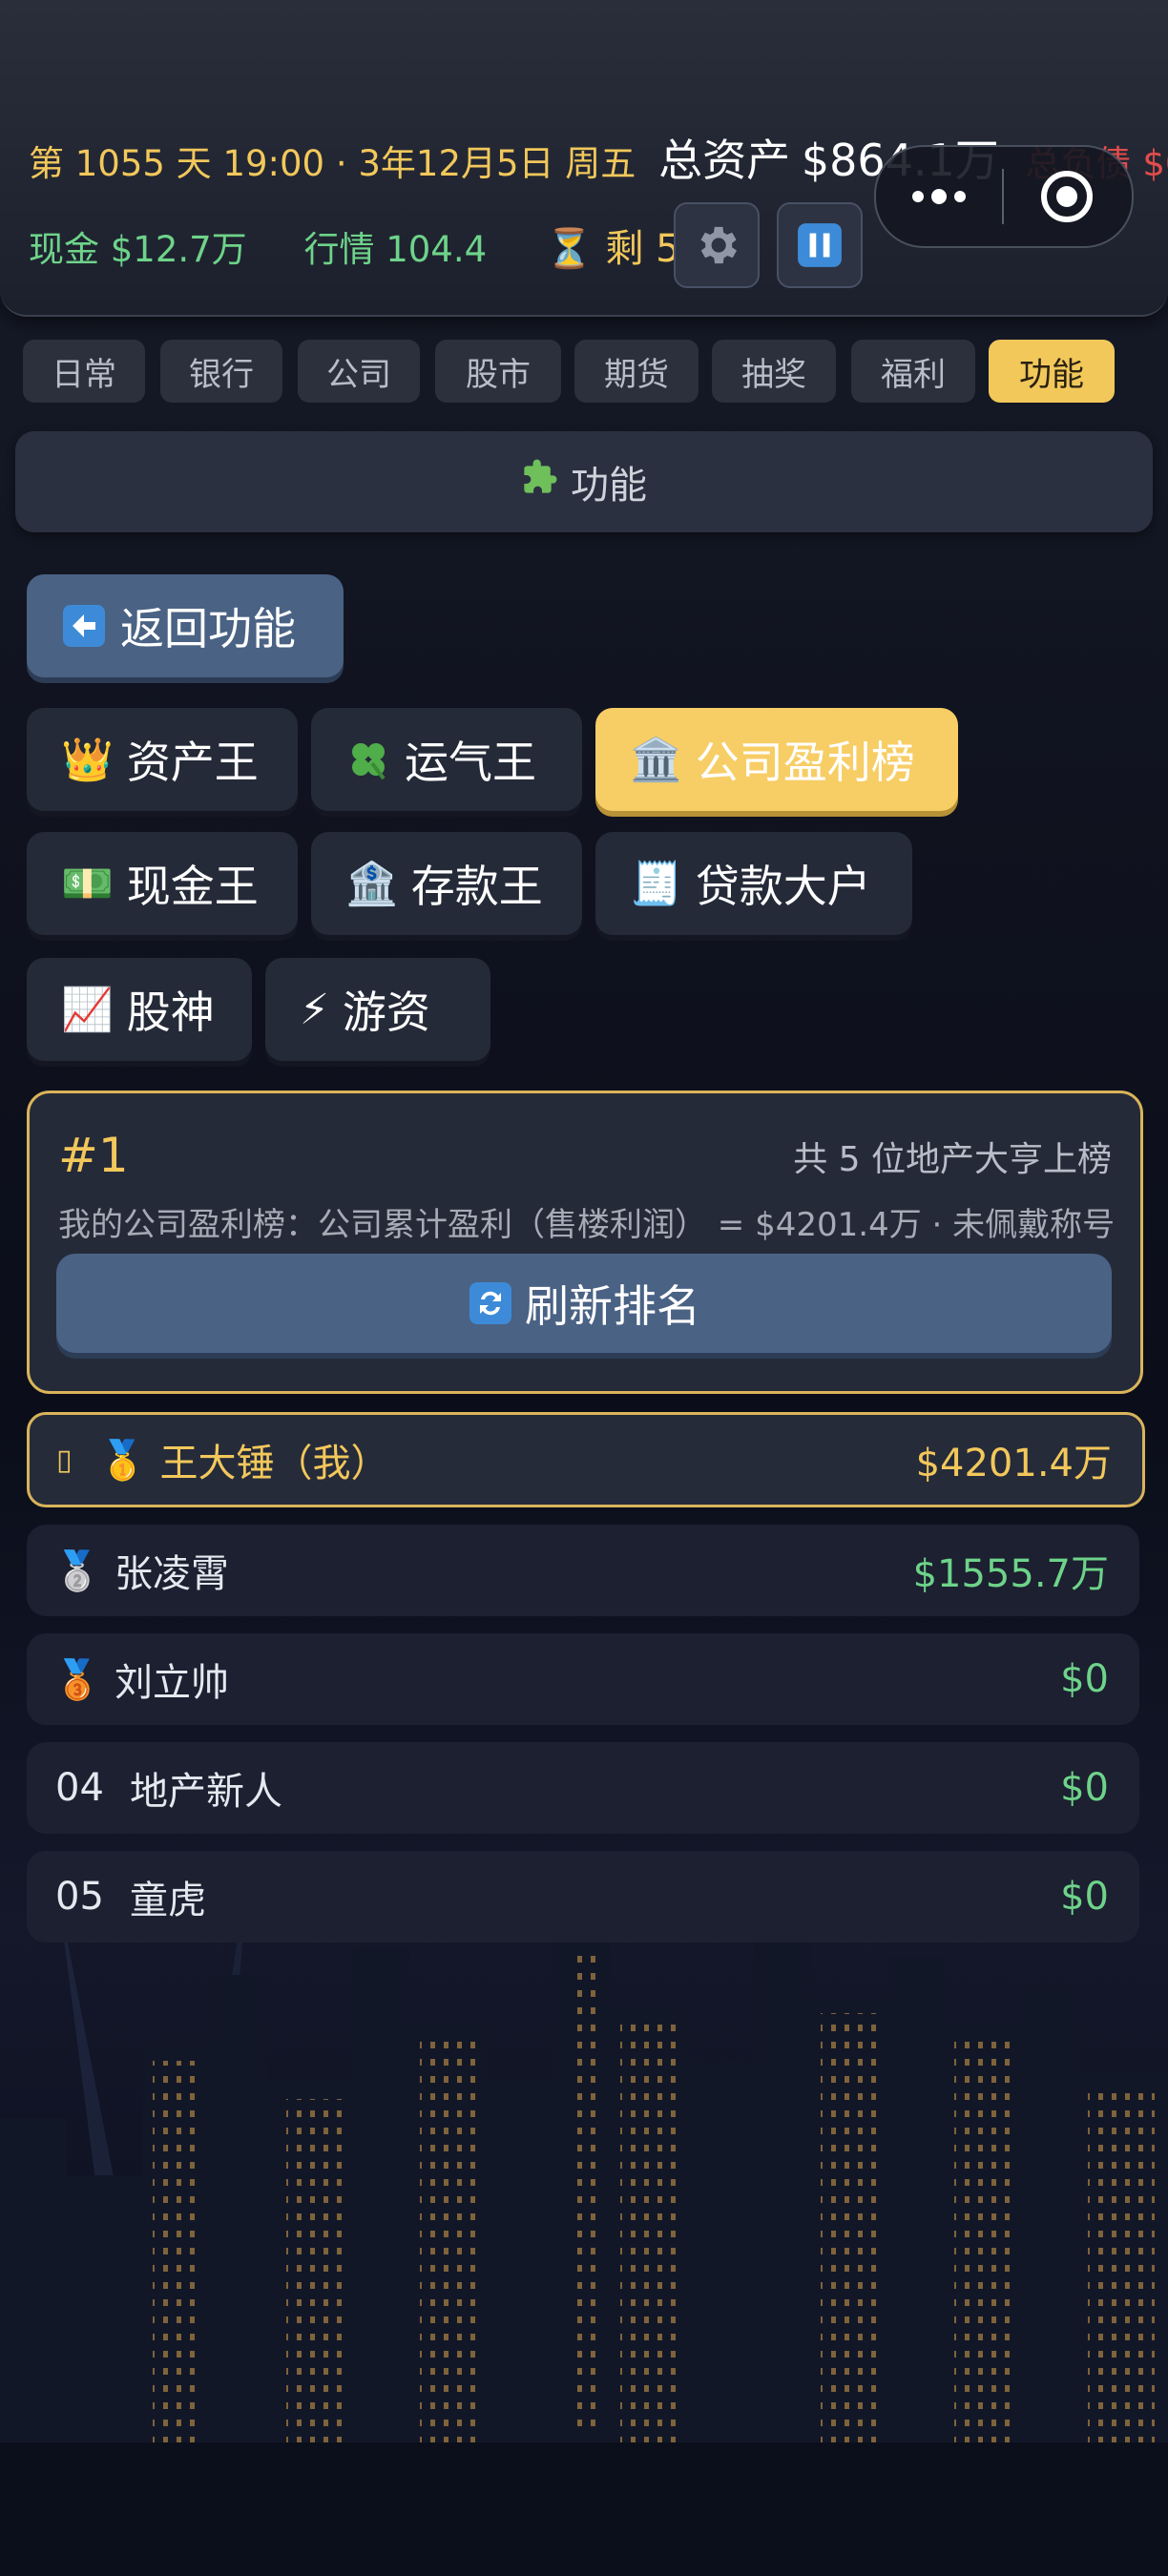 The width and height of the screenshot is (1168, 2576). I want to click on market-index: 行情 104.4, so click(395, 249).